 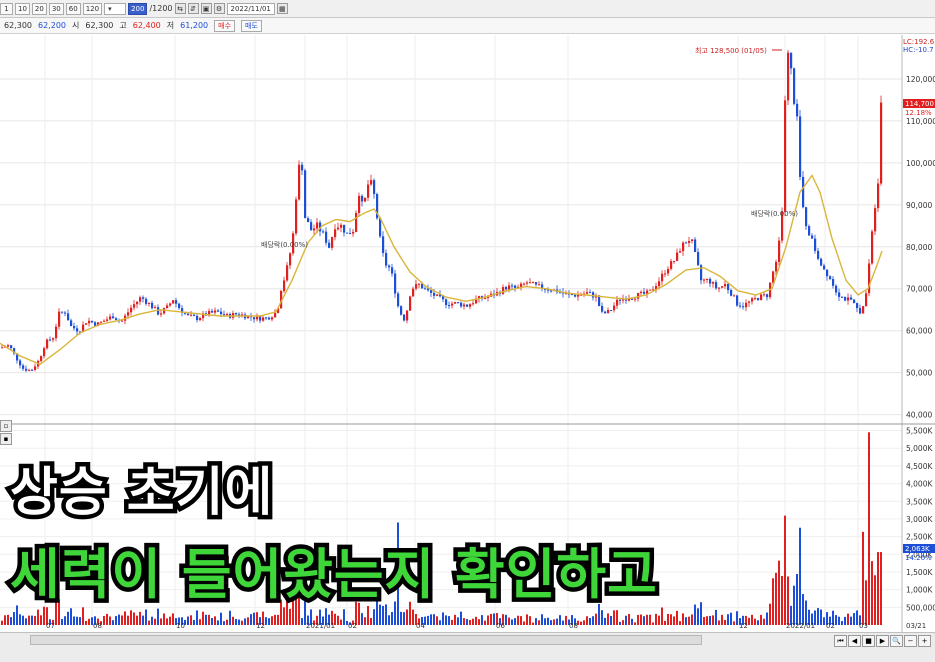 What do you see at coordinates (225, 25) in the screenshot?
I see `buy-button: 매수` at bounding box center [225, 25].